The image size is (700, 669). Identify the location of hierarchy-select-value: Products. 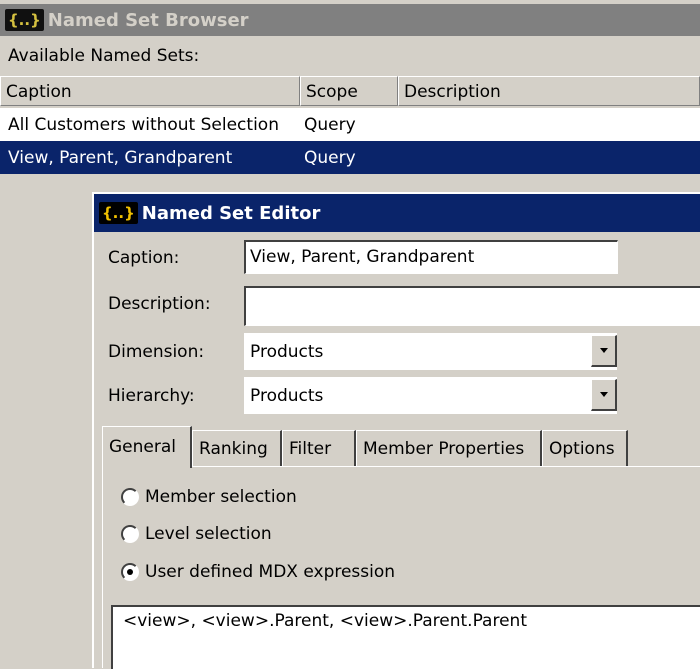
(287, 396).